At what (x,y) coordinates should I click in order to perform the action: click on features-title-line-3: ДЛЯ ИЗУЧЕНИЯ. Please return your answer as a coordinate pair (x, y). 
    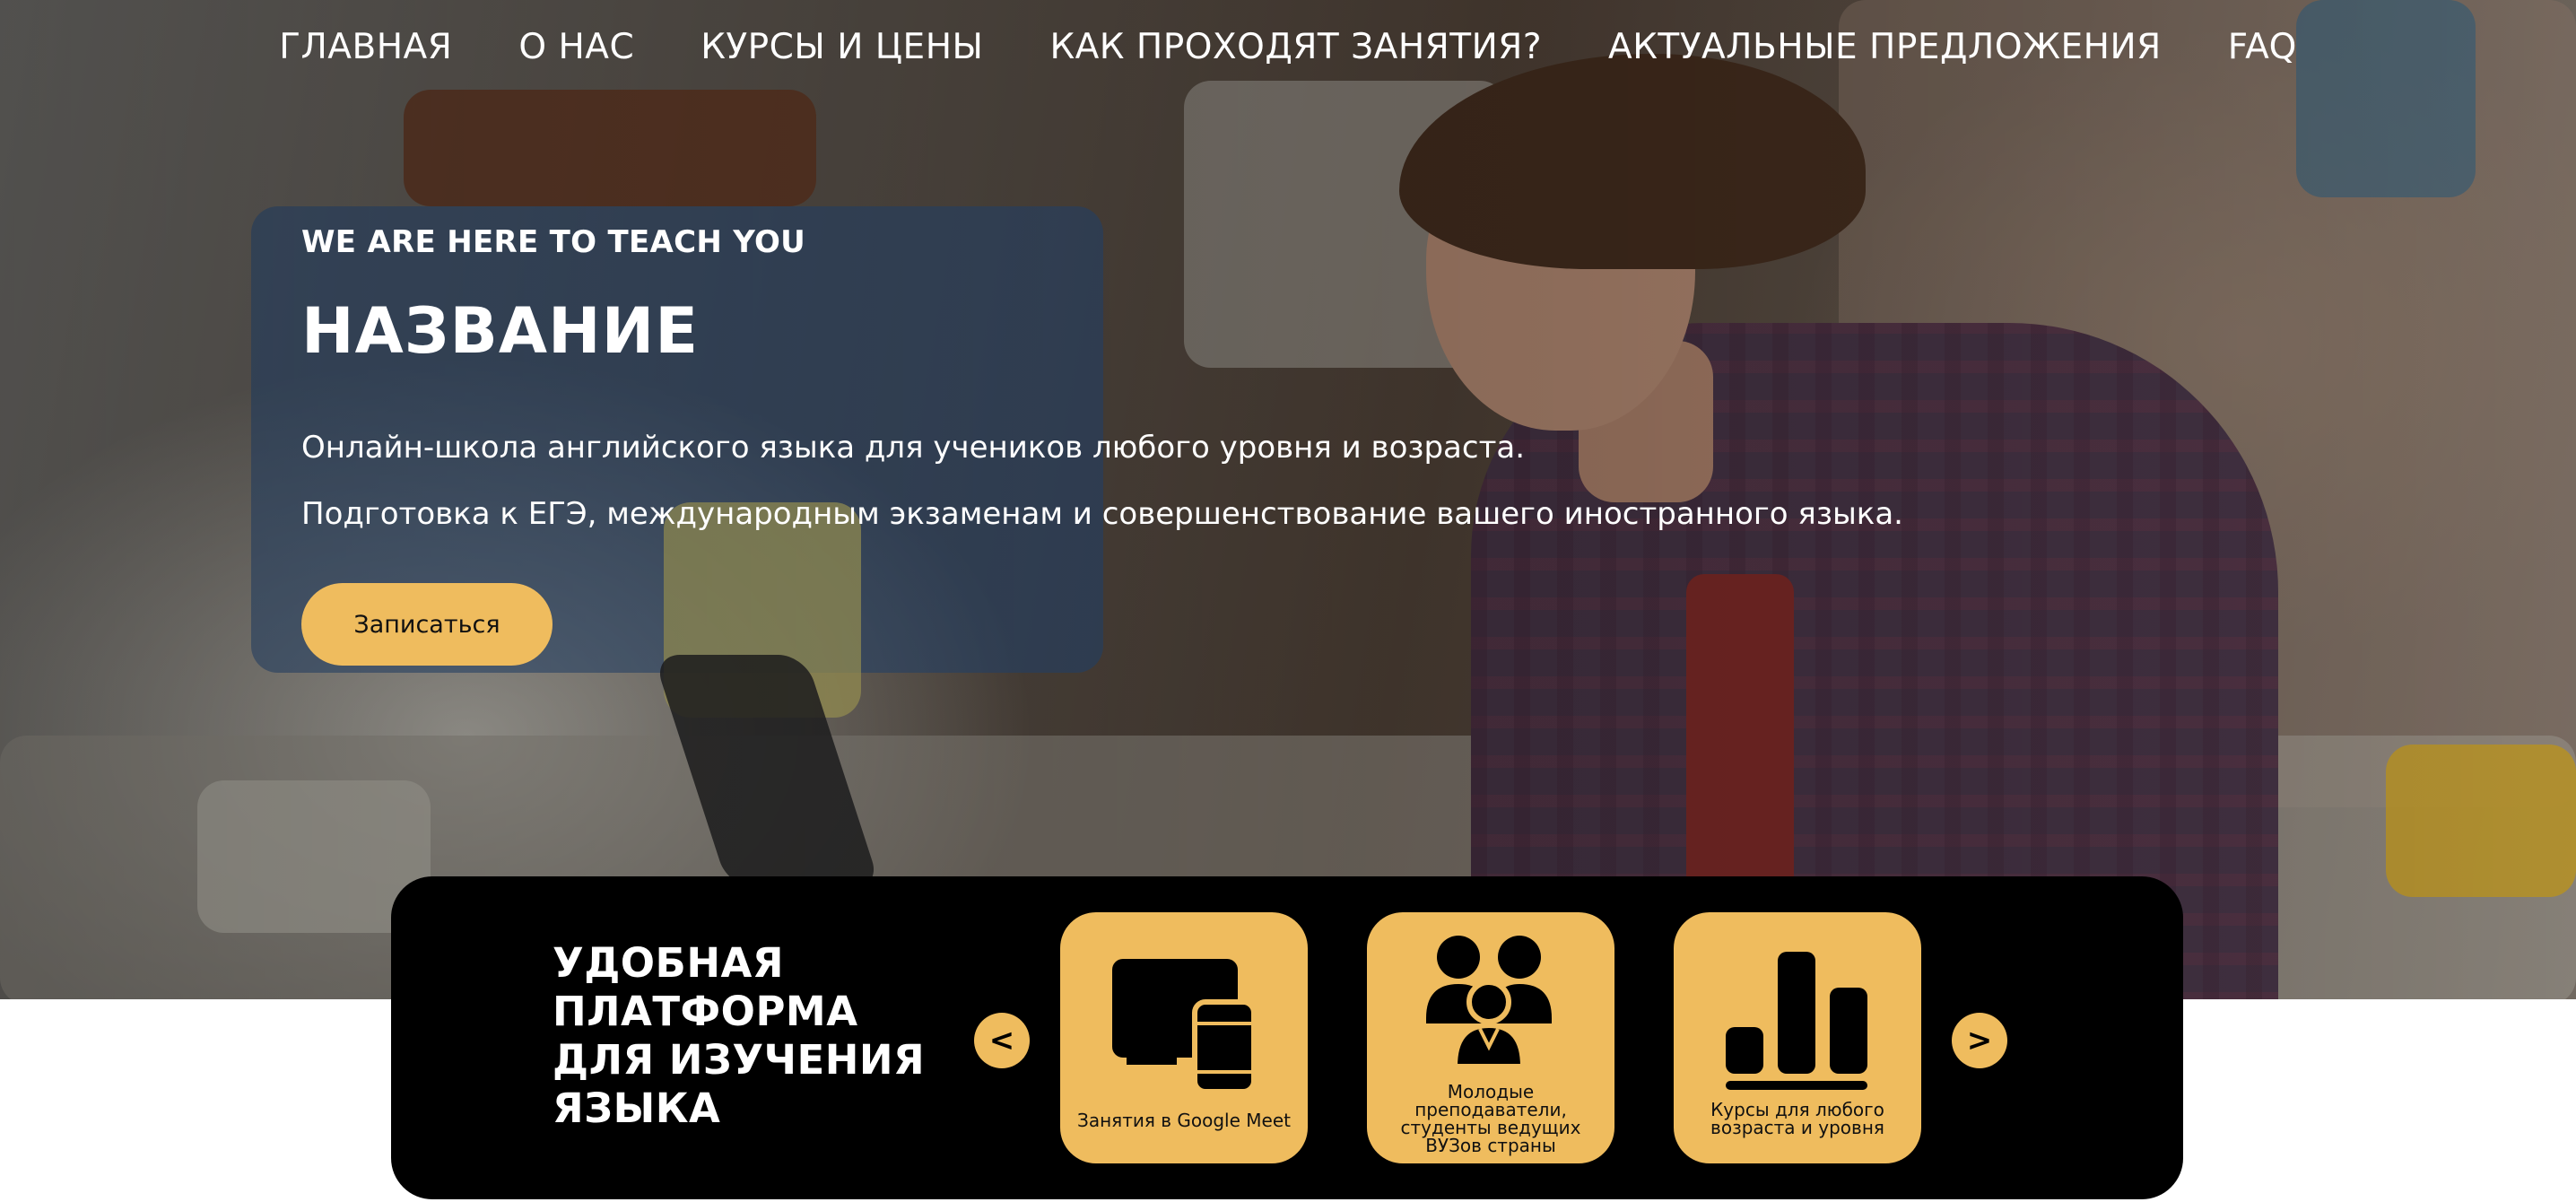
    Looking at the image, I should click on (739, 1060).